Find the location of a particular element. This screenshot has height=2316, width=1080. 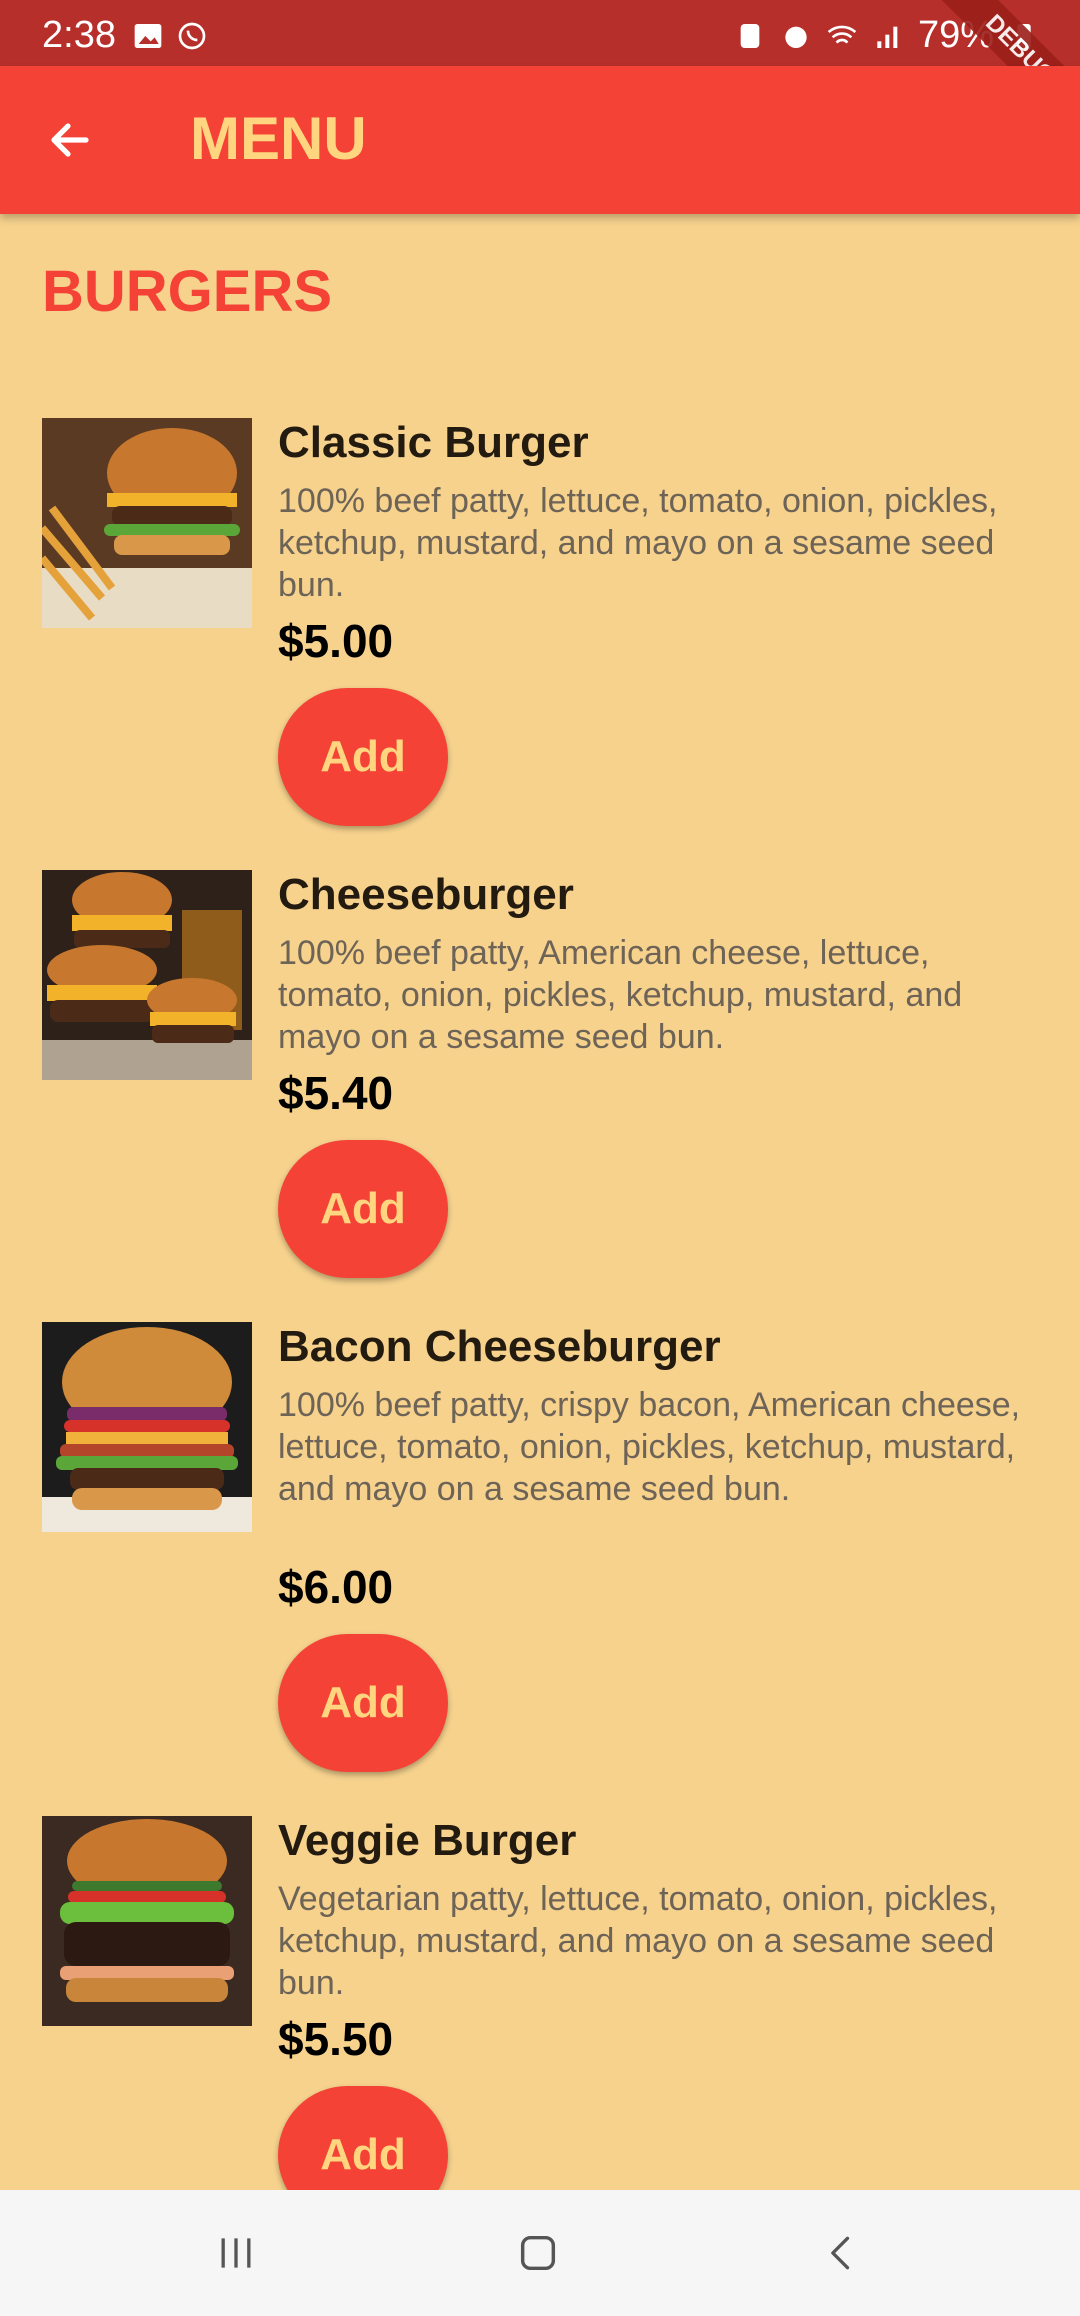

page-title: MENU is located at coordinates (278, 138).